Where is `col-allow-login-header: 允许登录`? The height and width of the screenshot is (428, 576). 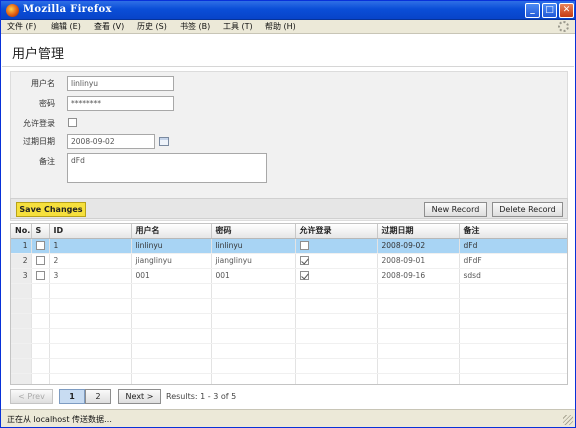
col-allow-login-header: 允许登录 is located at coordinates (336, 231).